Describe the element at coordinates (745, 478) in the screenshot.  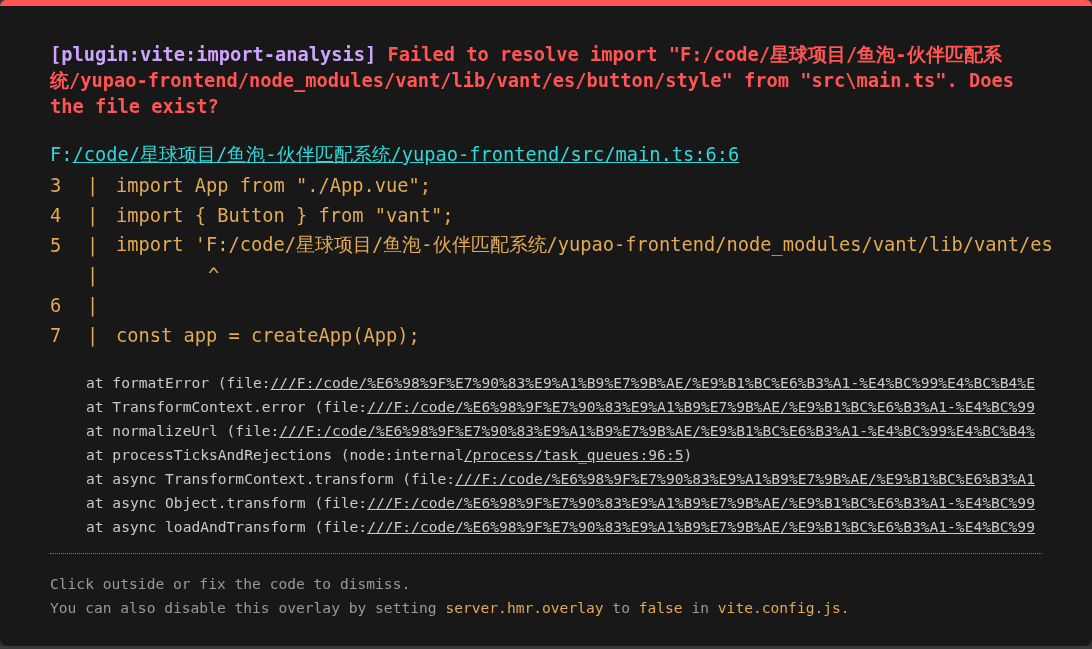
I see `stack-link: ///F:/code/%E6%98%9F%E7%90%83%E9%A1%B9%E7%9B%AE/%E9%B1%BC%E6%B3%A1` at that location.